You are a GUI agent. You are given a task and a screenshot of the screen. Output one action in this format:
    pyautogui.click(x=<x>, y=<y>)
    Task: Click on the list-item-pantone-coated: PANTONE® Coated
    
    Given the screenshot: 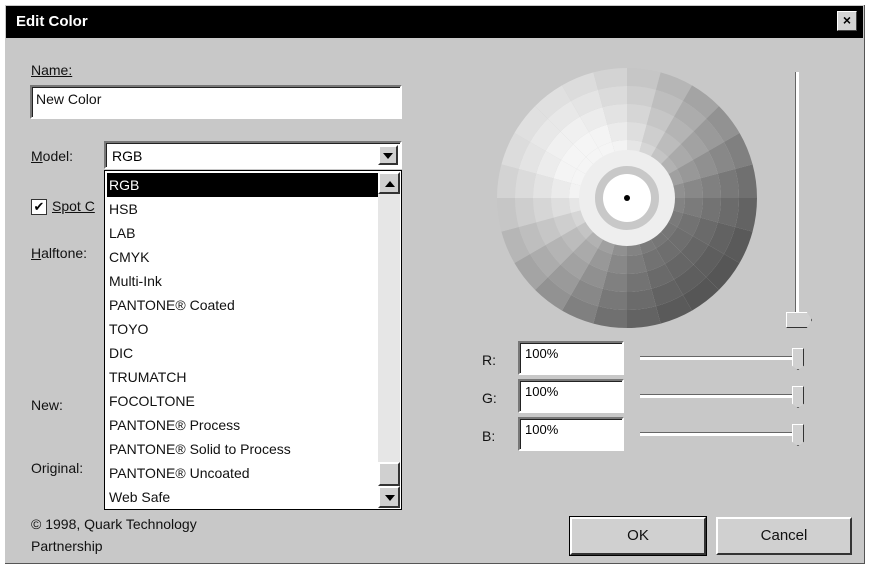 What is the action you would take?
    pyautogui.click(x=243, y=305)
    